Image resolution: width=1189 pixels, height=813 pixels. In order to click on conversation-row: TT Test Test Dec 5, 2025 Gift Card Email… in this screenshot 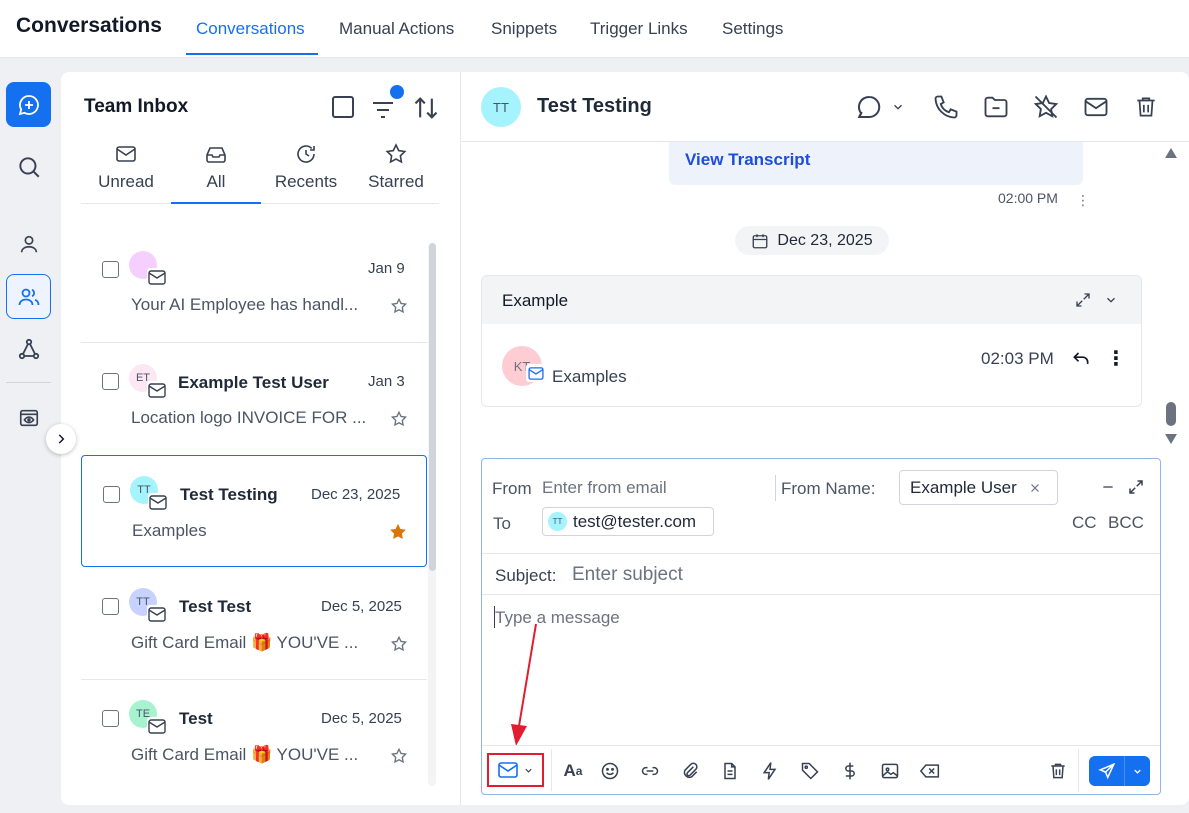, I will do `click(254, 624)`.